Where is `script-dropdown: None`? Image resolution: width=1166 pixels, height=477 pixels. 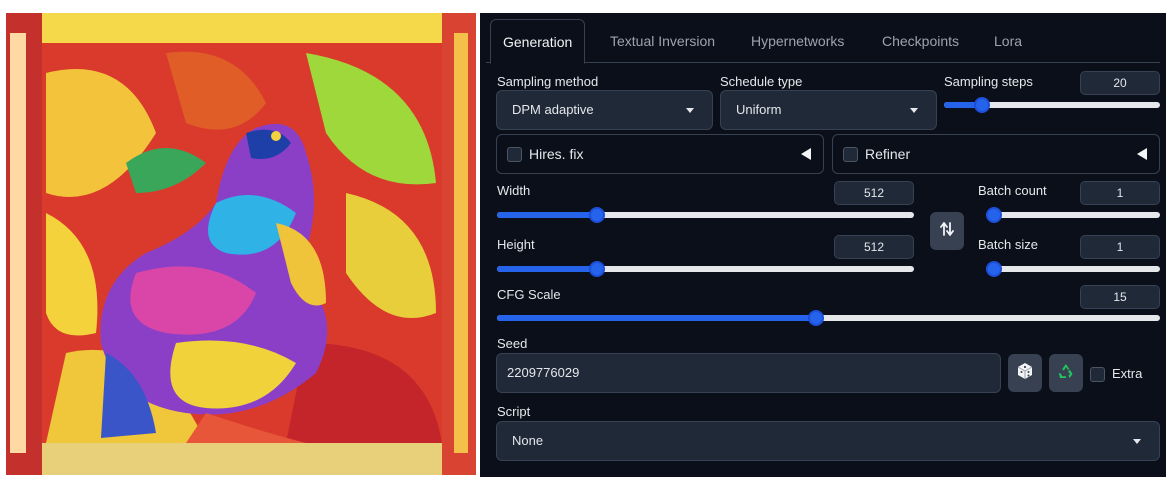 script-dropdown: None is located at coordinates (828, 441).